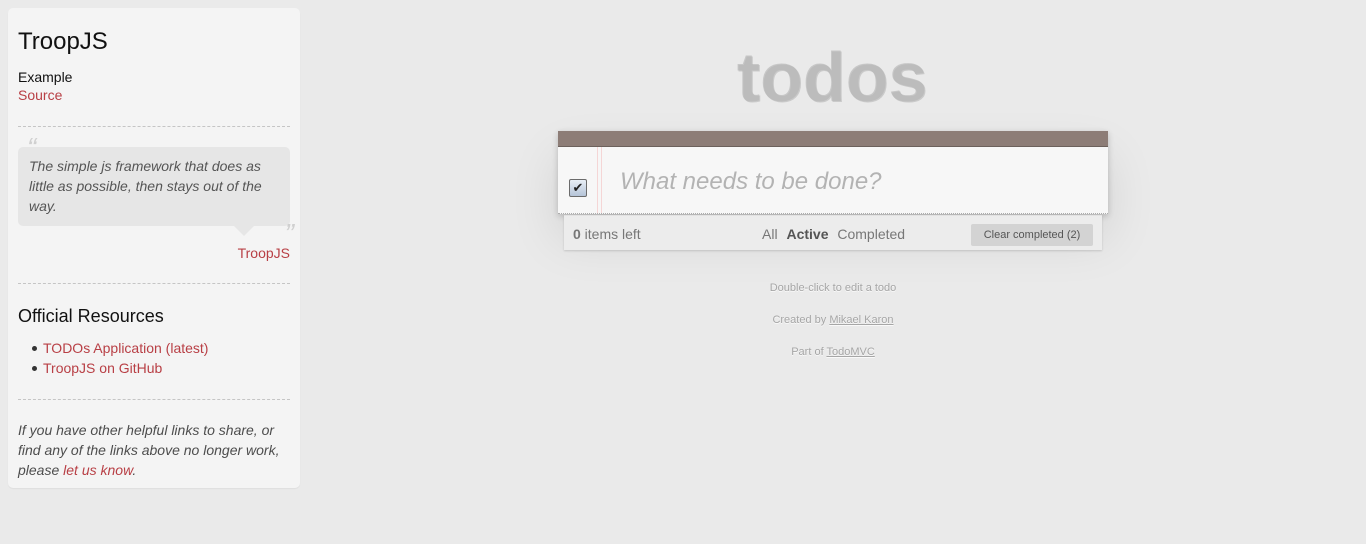 The image size is (1366, 544). Describe the element at coordinates (244, 231) in the screenshot. I see `quote-tail` at that location.